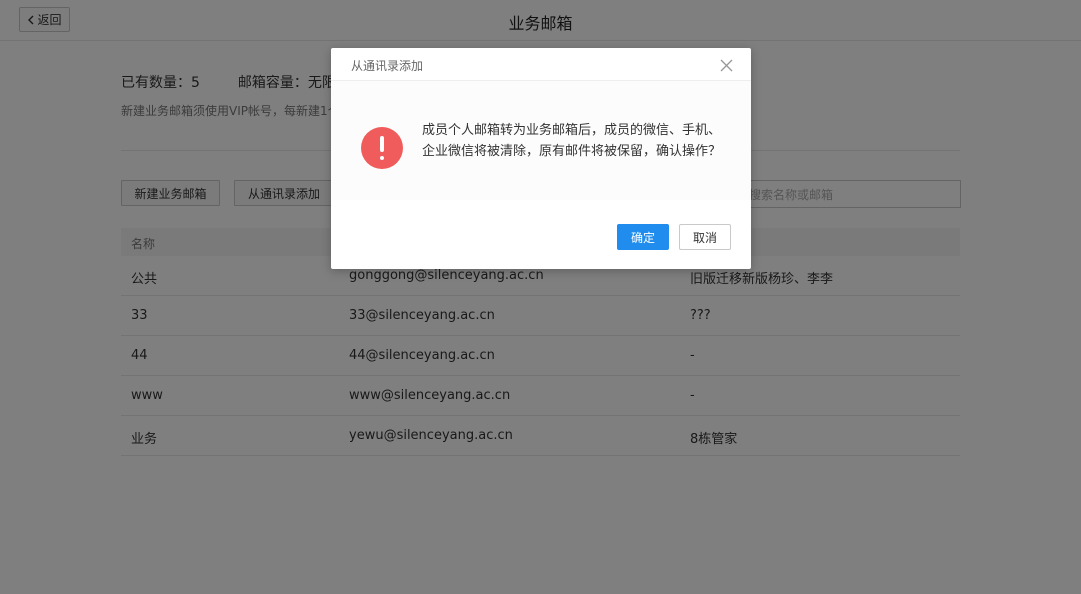  What do you see at coordinates (541, 64) in the screenshot?
I see `dialog-header: 从通讯录添加` at bounding box center [541, 64].